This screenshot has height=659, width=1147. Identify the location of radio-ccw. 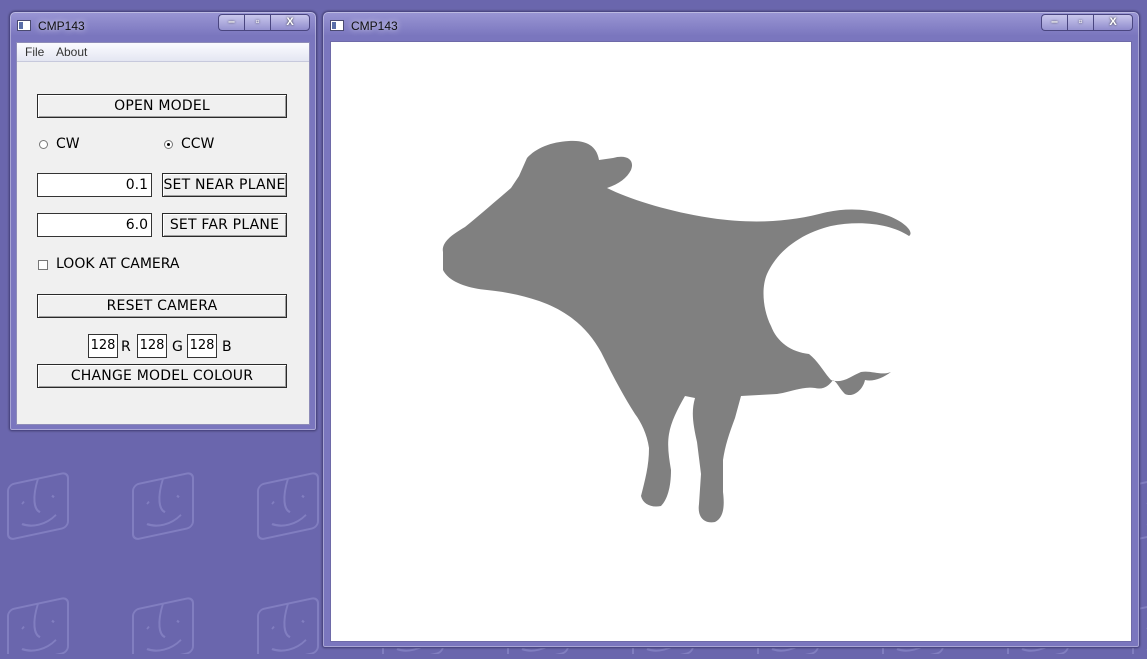
(168, 144).